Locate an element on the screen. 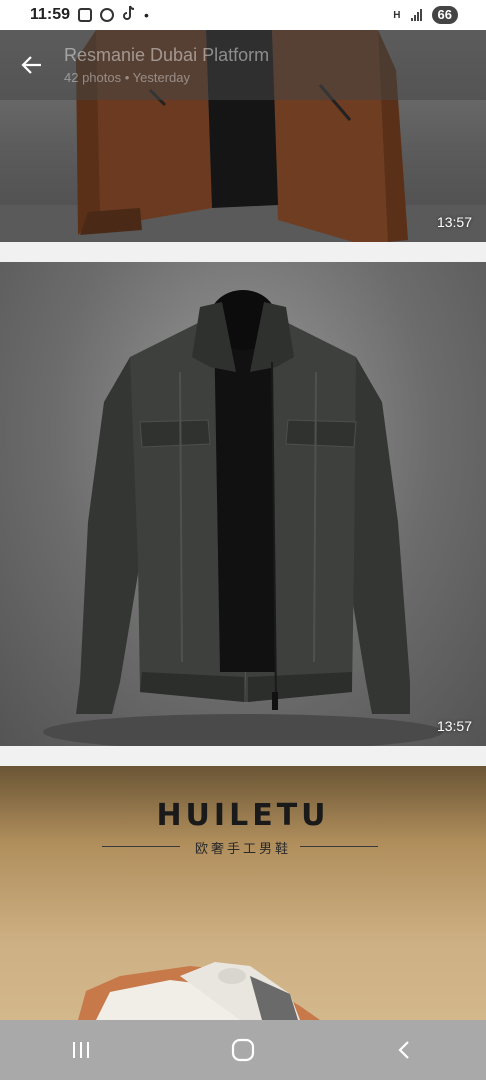 This screenshot has width=486, height=1080. network-type: H is located at coordinates (397, 15).